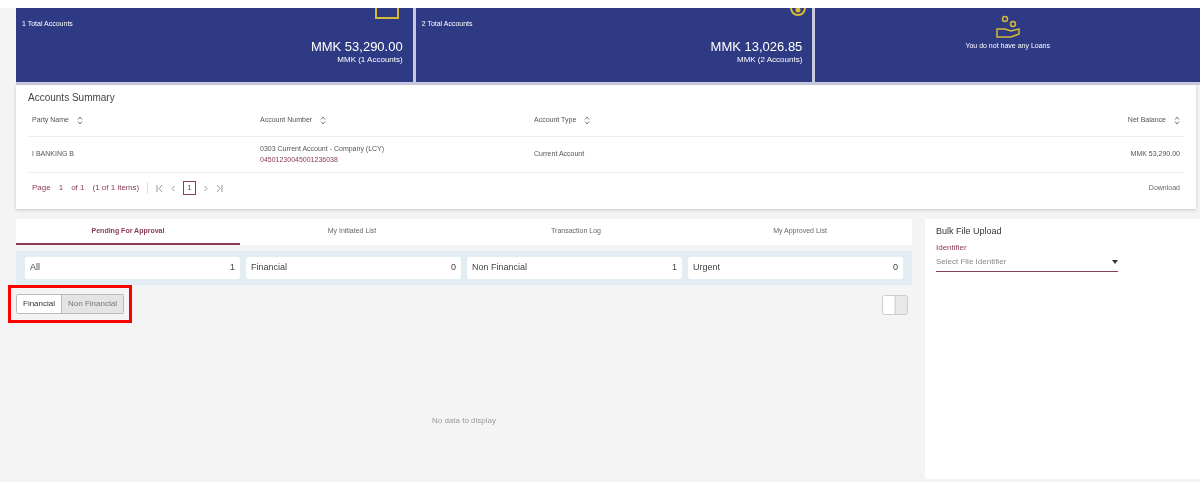 Image resolution: width=1200 pixels, height=482 pixels. What do you see at coordinates (895, 305) in the screenshot?
I see `column-layout-icon` at bounding box center [895, 305].